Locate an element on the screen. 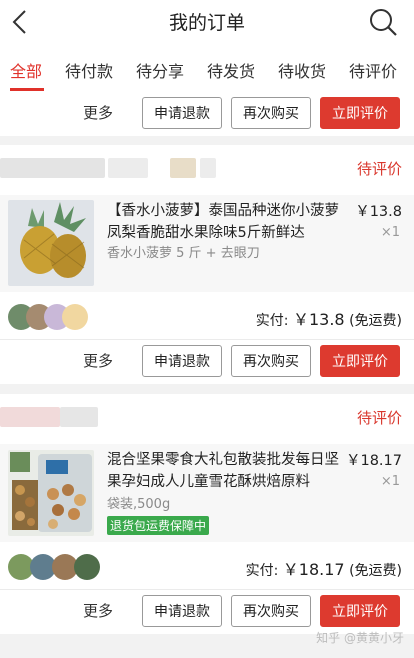 Image resolution: width=414 pixels, height=658 pixels. payment-row: 实付: ￥18.17 (免运费) is located at coordinates (207, 566).